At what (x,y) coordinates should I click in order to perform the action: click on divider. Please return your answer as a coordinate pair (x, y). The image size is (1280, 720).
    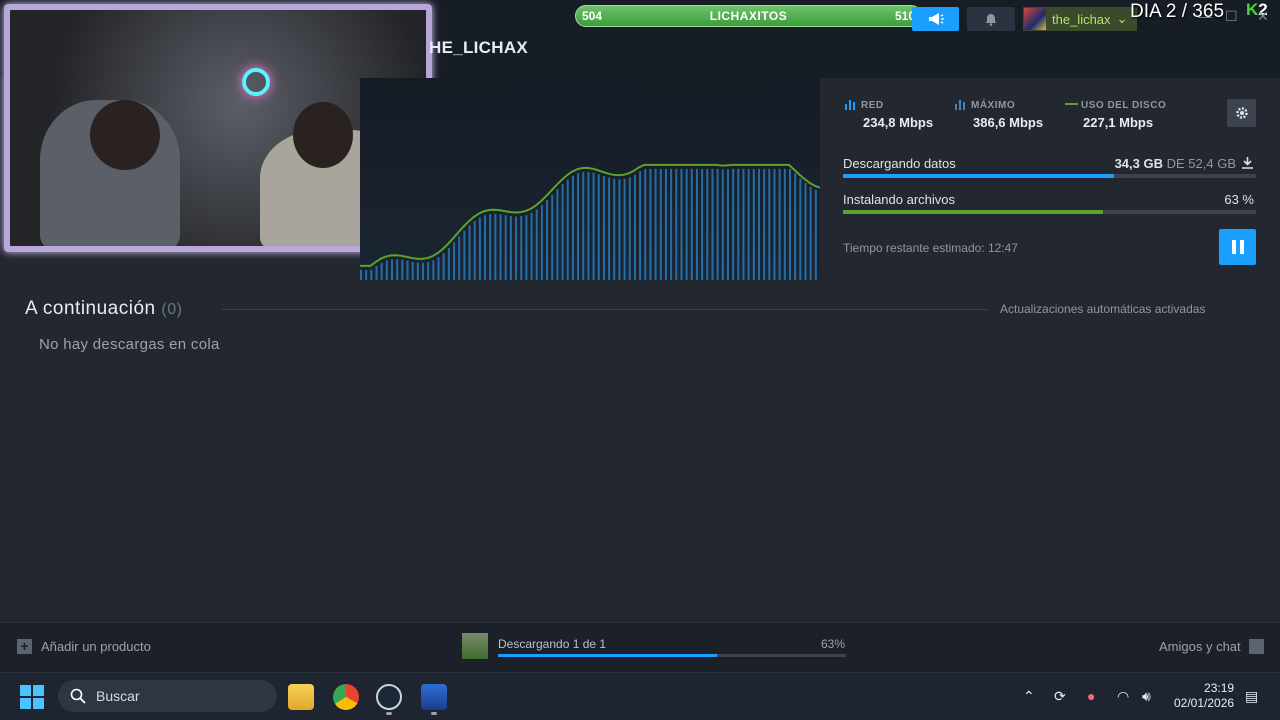
    Looking at the image, I should click on (605, 309).